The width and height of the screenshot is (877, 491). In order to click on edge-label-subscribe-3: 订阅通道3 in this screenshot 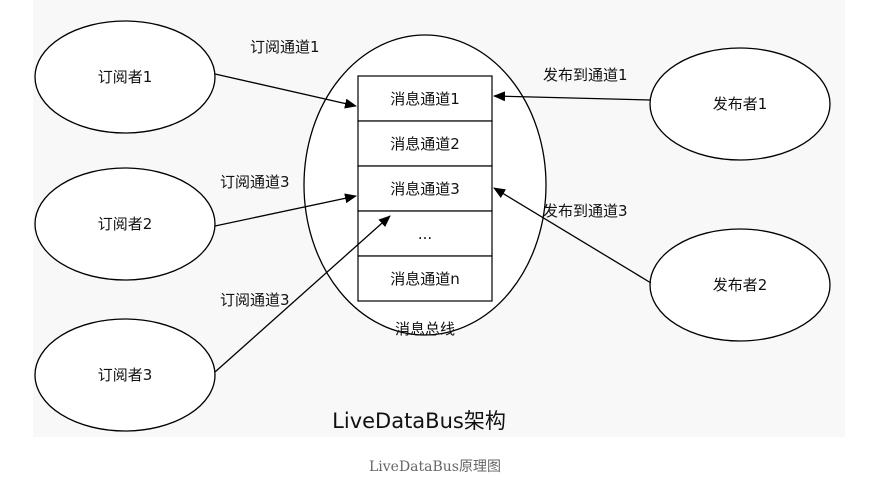, I will do `click(255, 300)`.